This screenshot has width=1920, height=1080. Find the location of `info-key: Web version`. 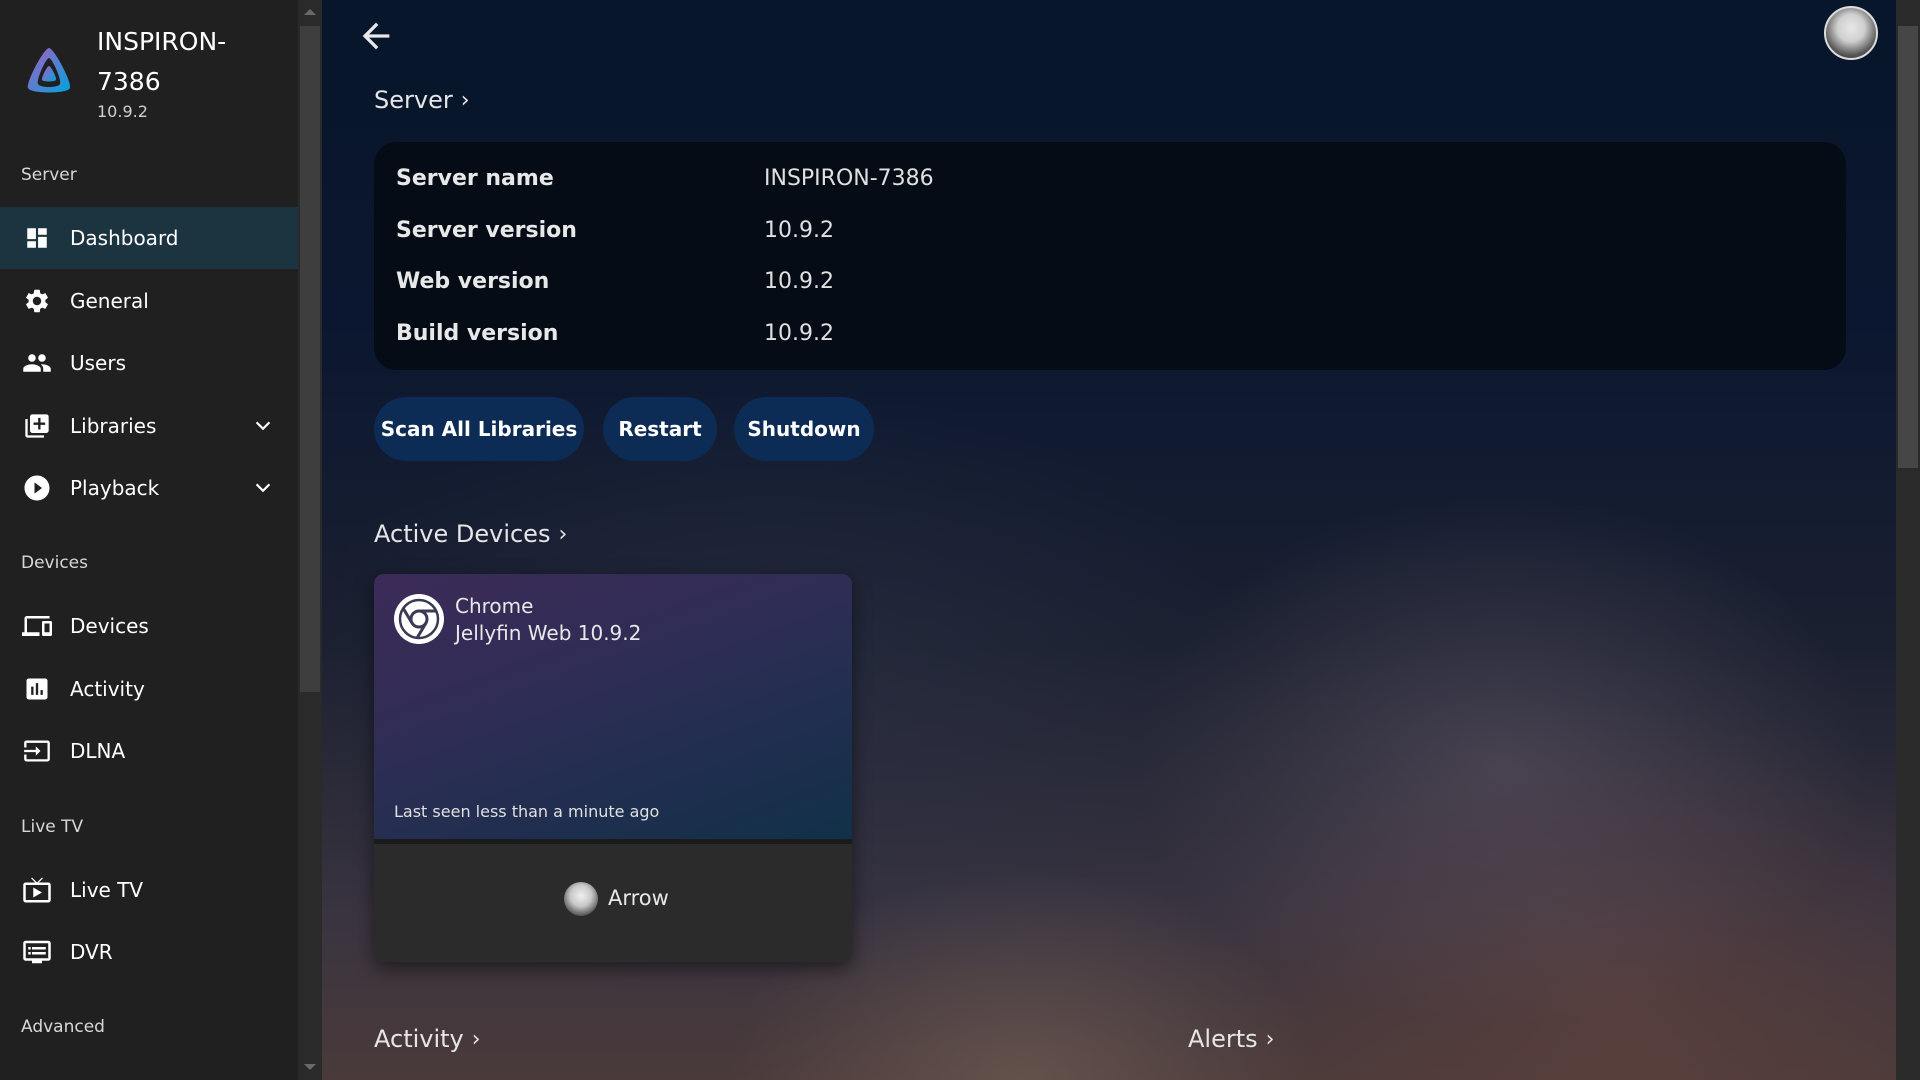

info-key: Web version is located at coordinates (473, 281).